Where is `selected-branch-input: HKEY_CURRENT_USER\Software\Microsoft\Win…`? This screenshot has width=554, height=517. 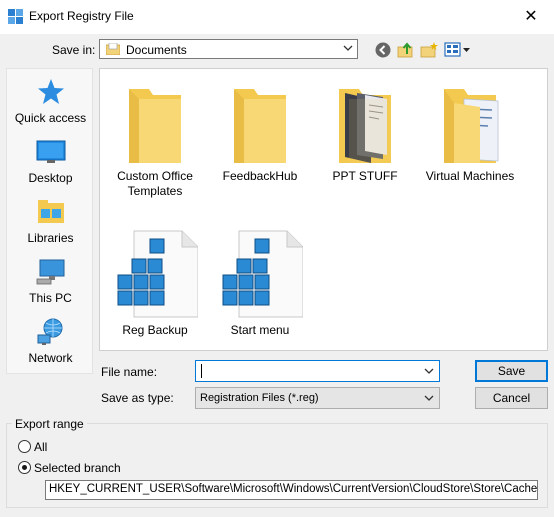 selected-branch-input: HKEY_CURRENT_USER\Software\Microsoft\Win… is located at coordinates (291, 490).